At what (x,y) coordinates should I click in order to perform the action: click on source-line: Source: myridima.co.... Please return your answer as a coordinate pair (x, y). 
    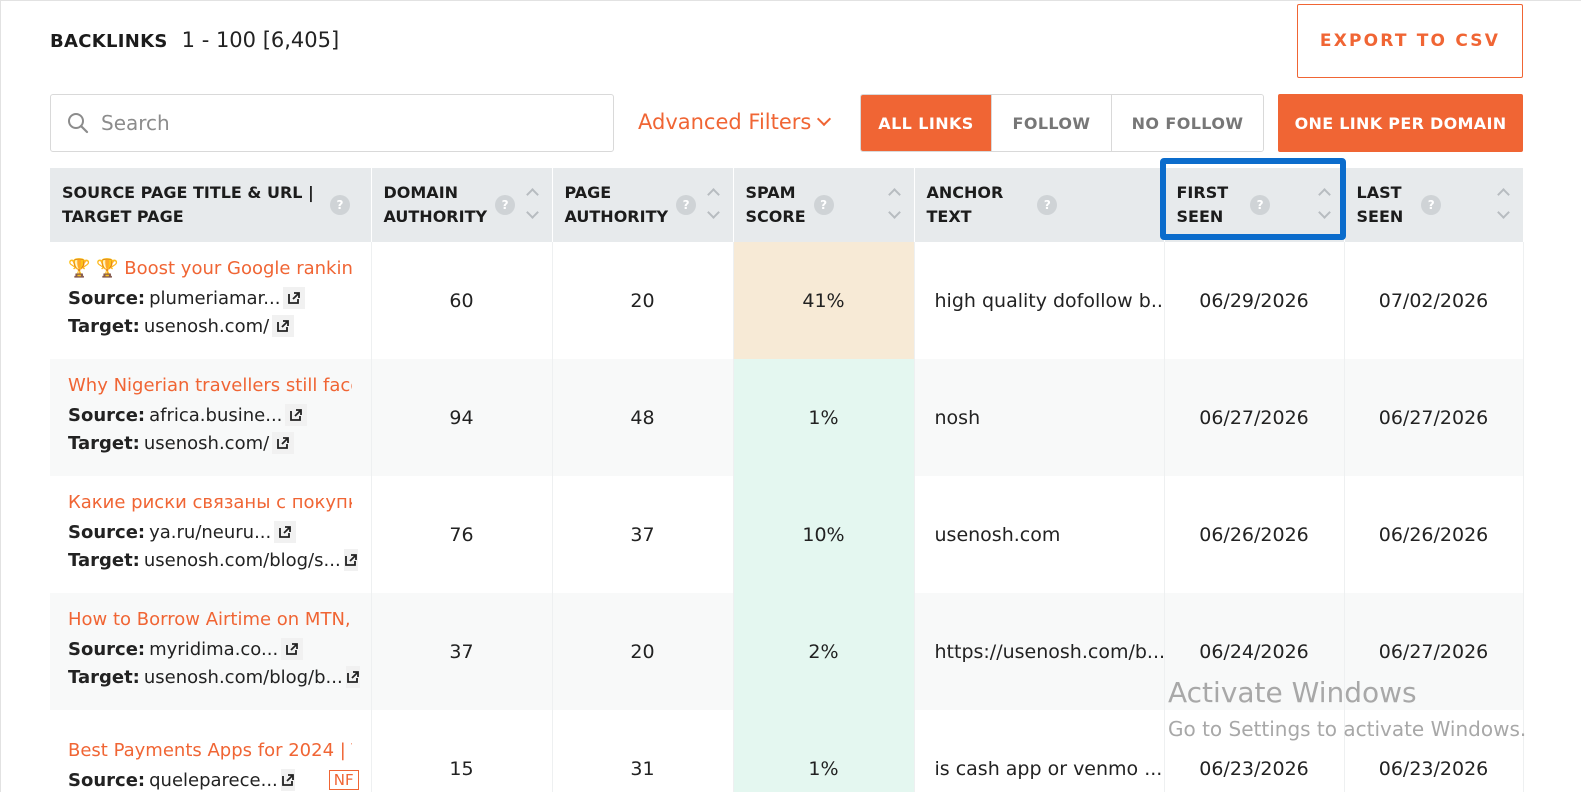
    Looking at the image, I should click on (212, 649).